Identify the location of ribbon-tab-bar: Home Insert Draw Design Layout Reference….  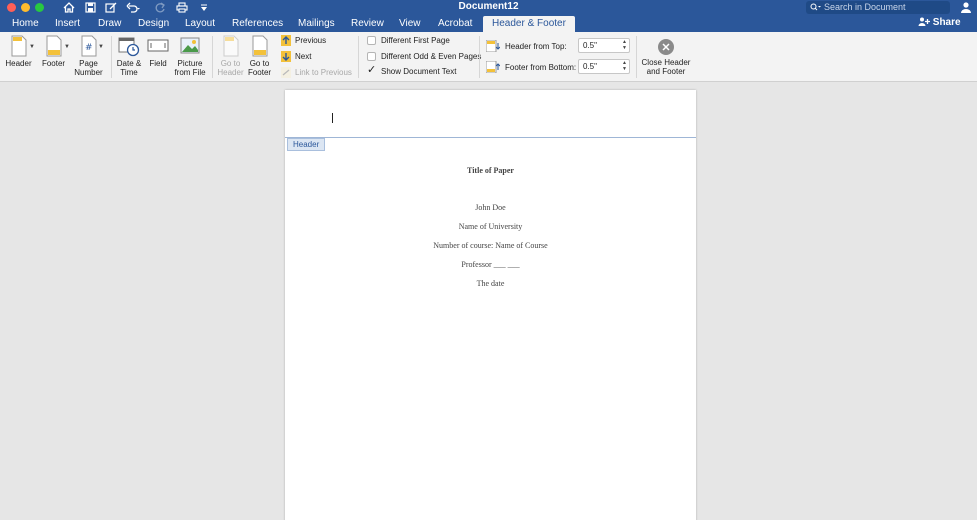
(488, 23).